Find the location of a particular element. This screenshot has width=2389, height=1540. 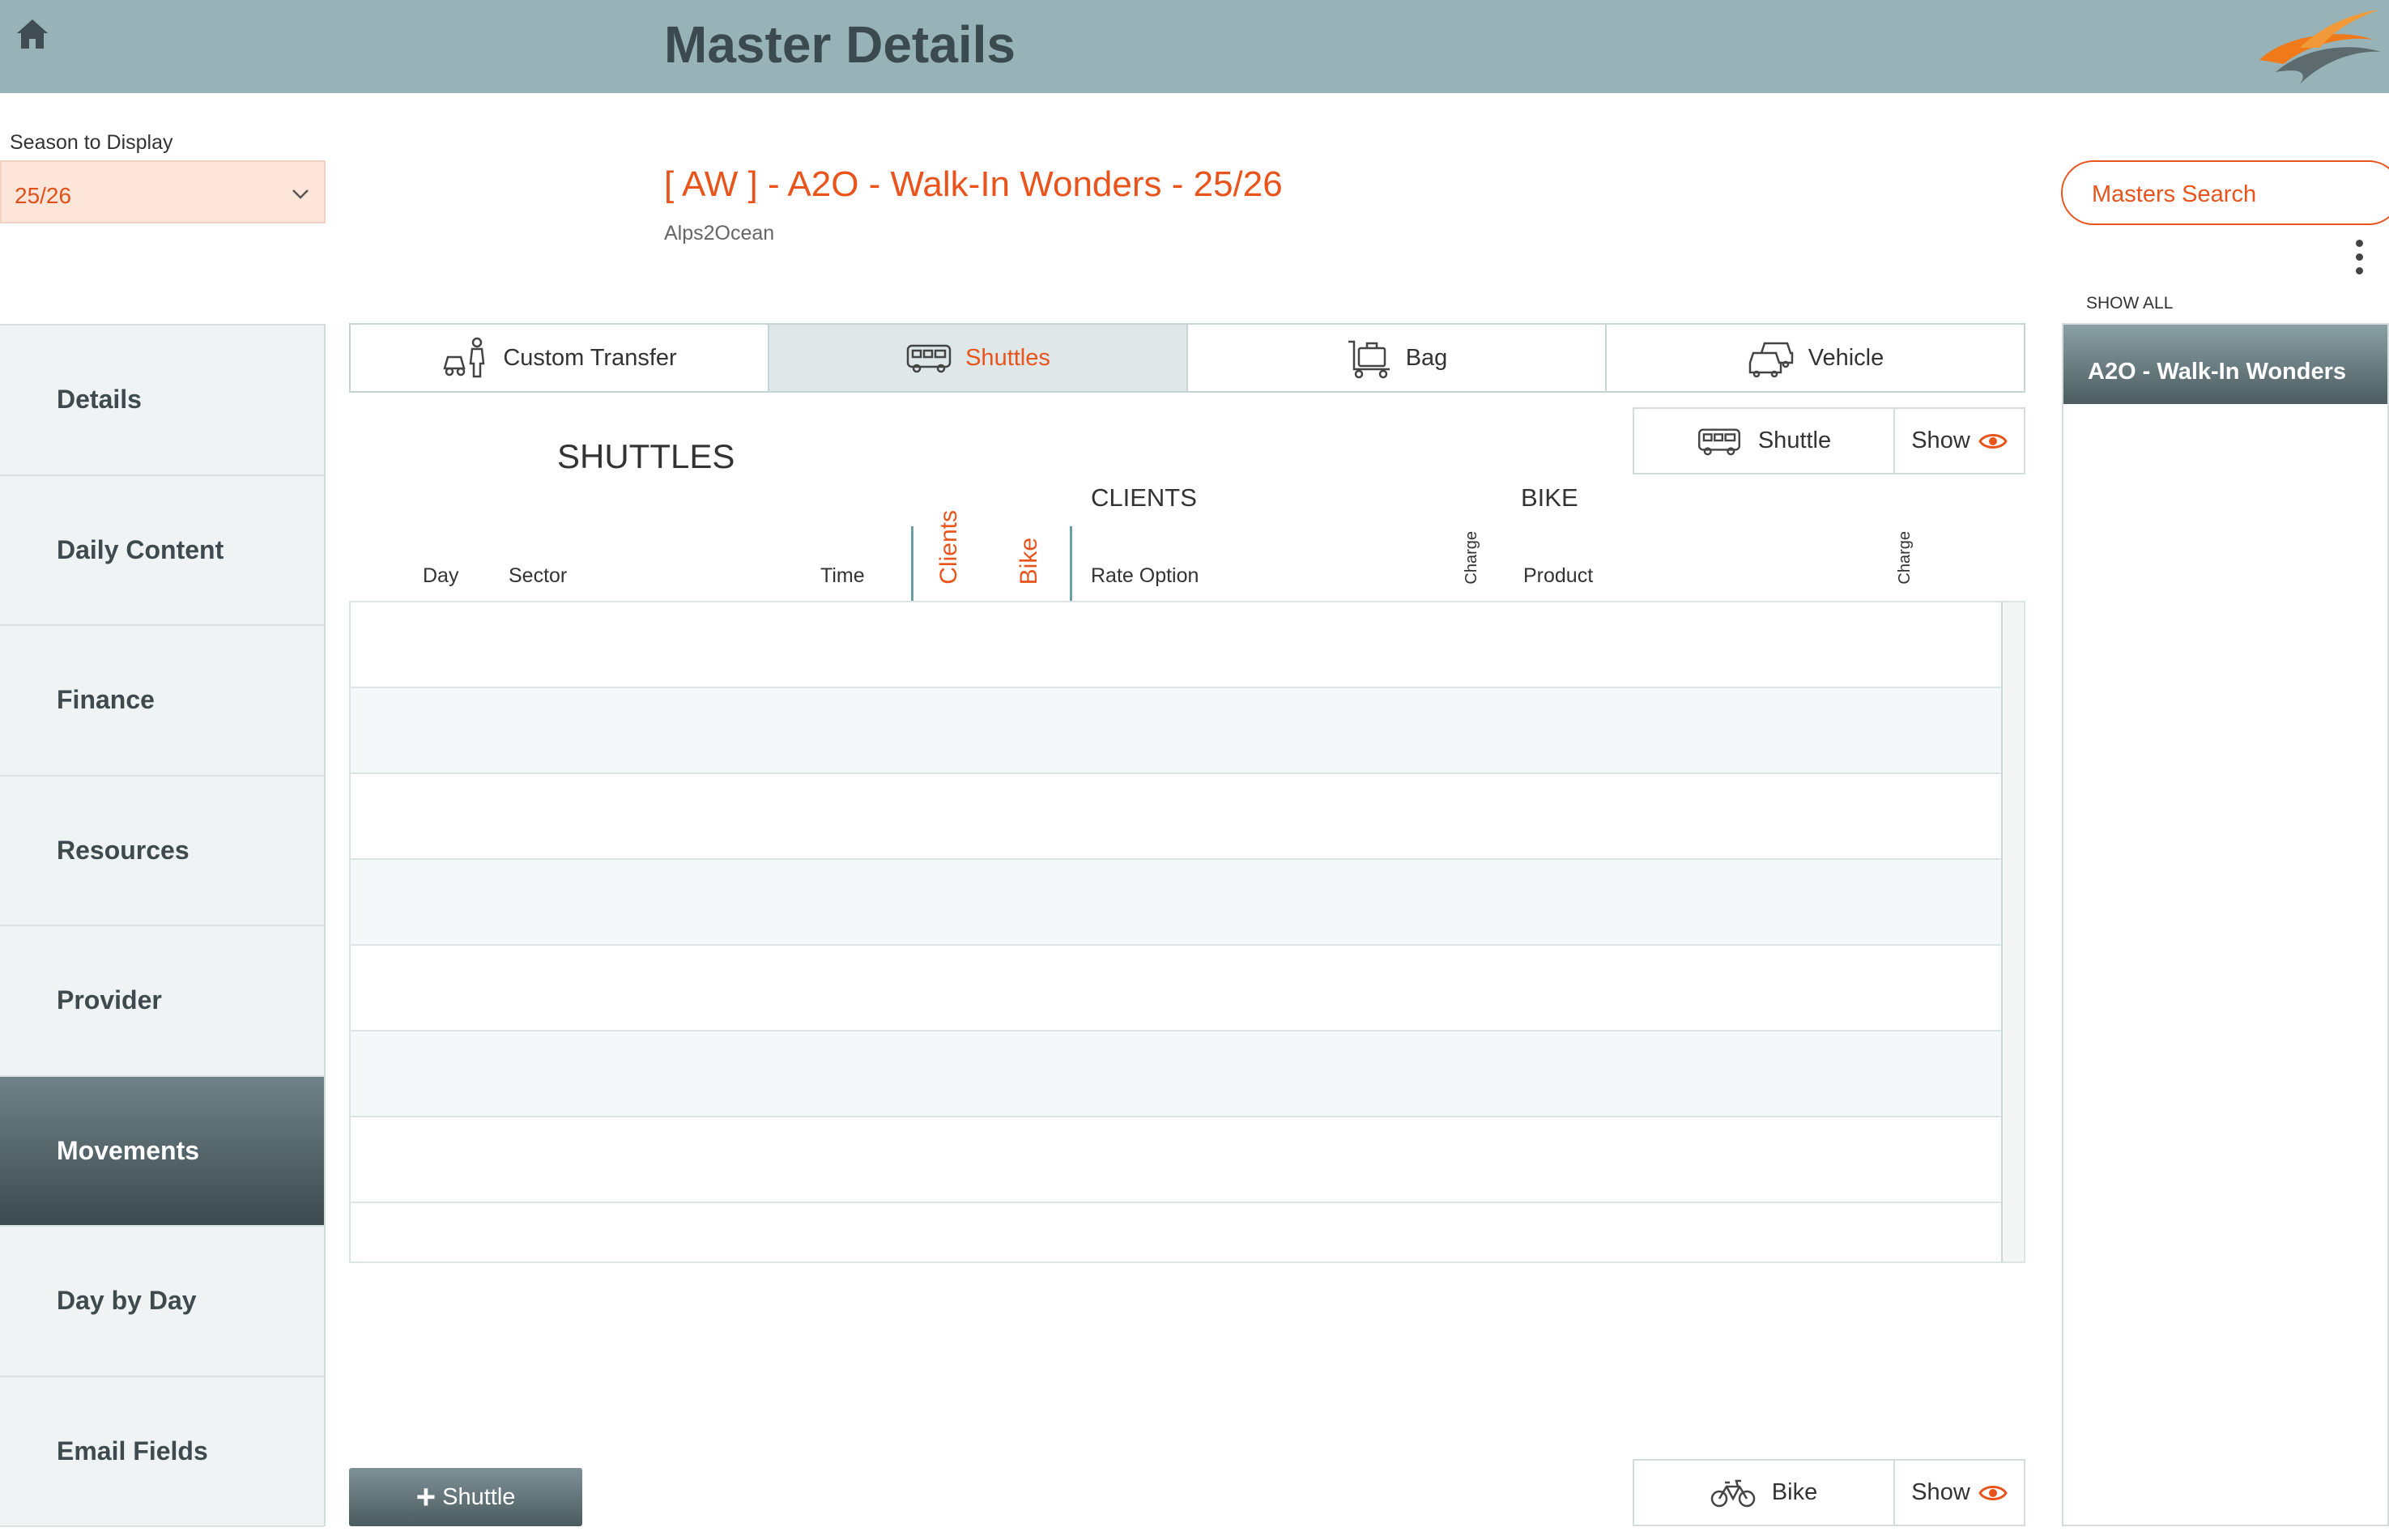

shuttle-filter-text: Shuttle is located at coordinates (1794, 440).